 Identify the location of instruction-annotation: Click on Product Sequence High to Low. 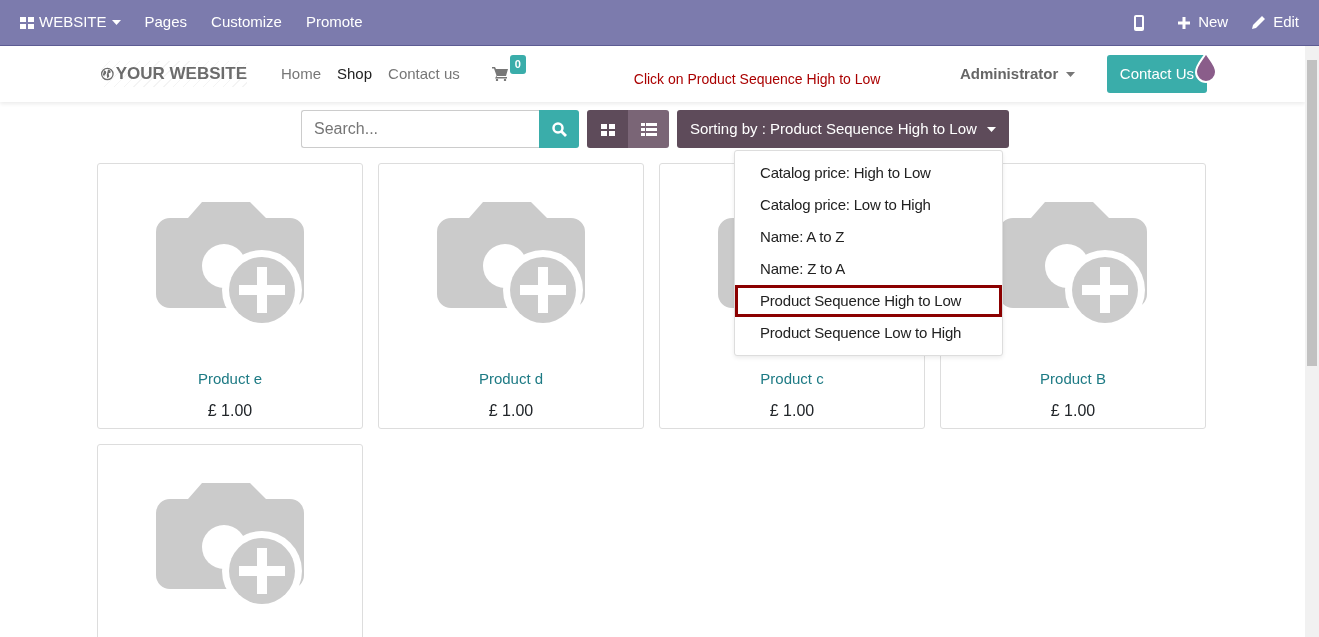
(757, 79).